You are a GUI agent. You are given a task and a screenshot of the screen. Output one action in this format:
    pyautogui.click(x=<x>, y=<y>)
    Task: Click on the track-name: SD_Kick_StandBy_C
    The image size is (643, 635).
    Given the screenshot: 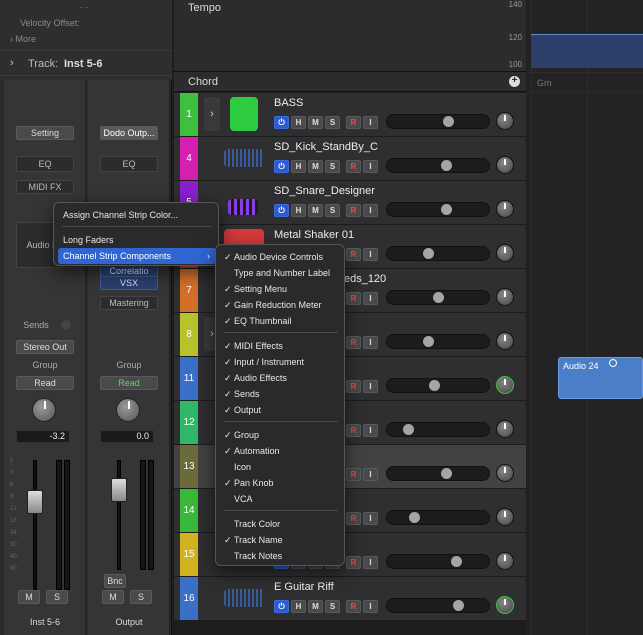 What is the action you would take?
    pyautogui.click(x=326, y=147)
    